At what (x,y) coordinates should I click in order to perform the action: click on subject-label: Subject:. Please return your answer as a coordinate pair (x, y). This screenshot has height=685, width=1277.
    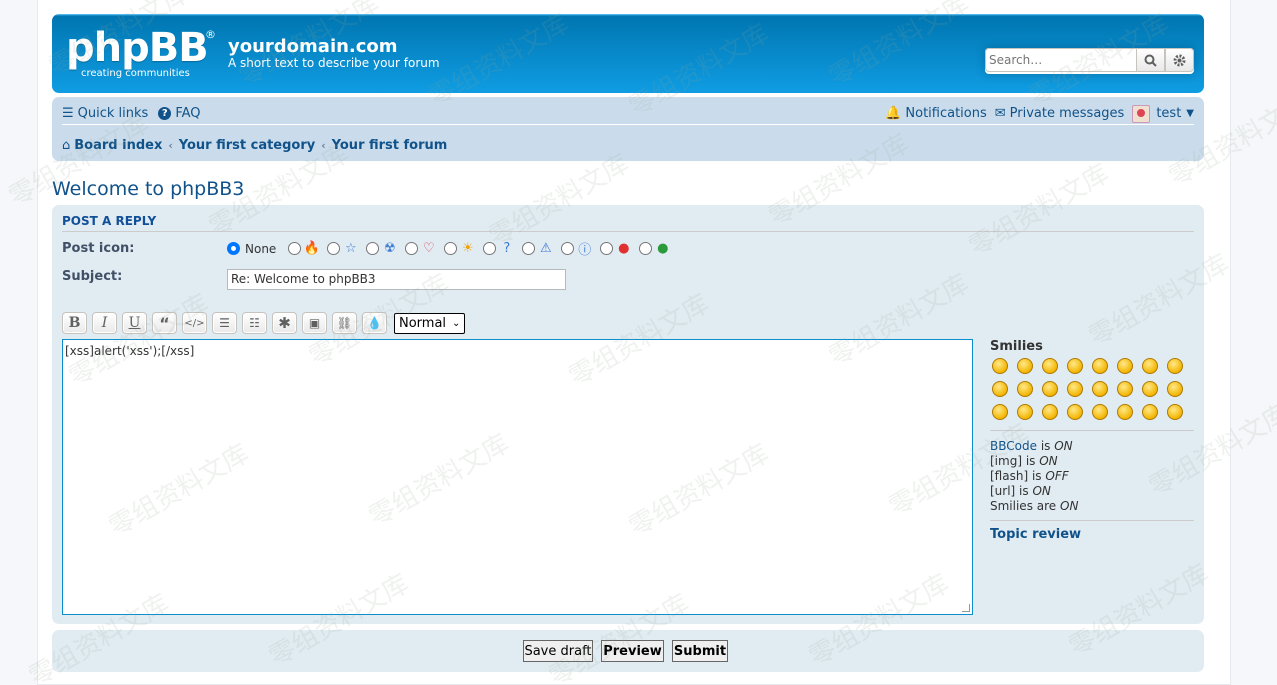
    Looking at the image, I should click on (92, 276).